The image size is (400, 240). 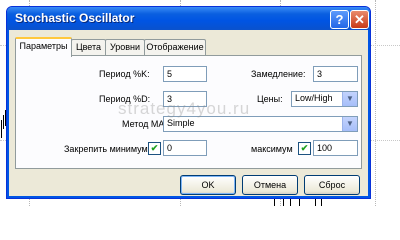 What do you see at coordinates (184, 108) in the screenshot?
I see `watermark: strategy4you.ru` at bounding box center [184, 108].